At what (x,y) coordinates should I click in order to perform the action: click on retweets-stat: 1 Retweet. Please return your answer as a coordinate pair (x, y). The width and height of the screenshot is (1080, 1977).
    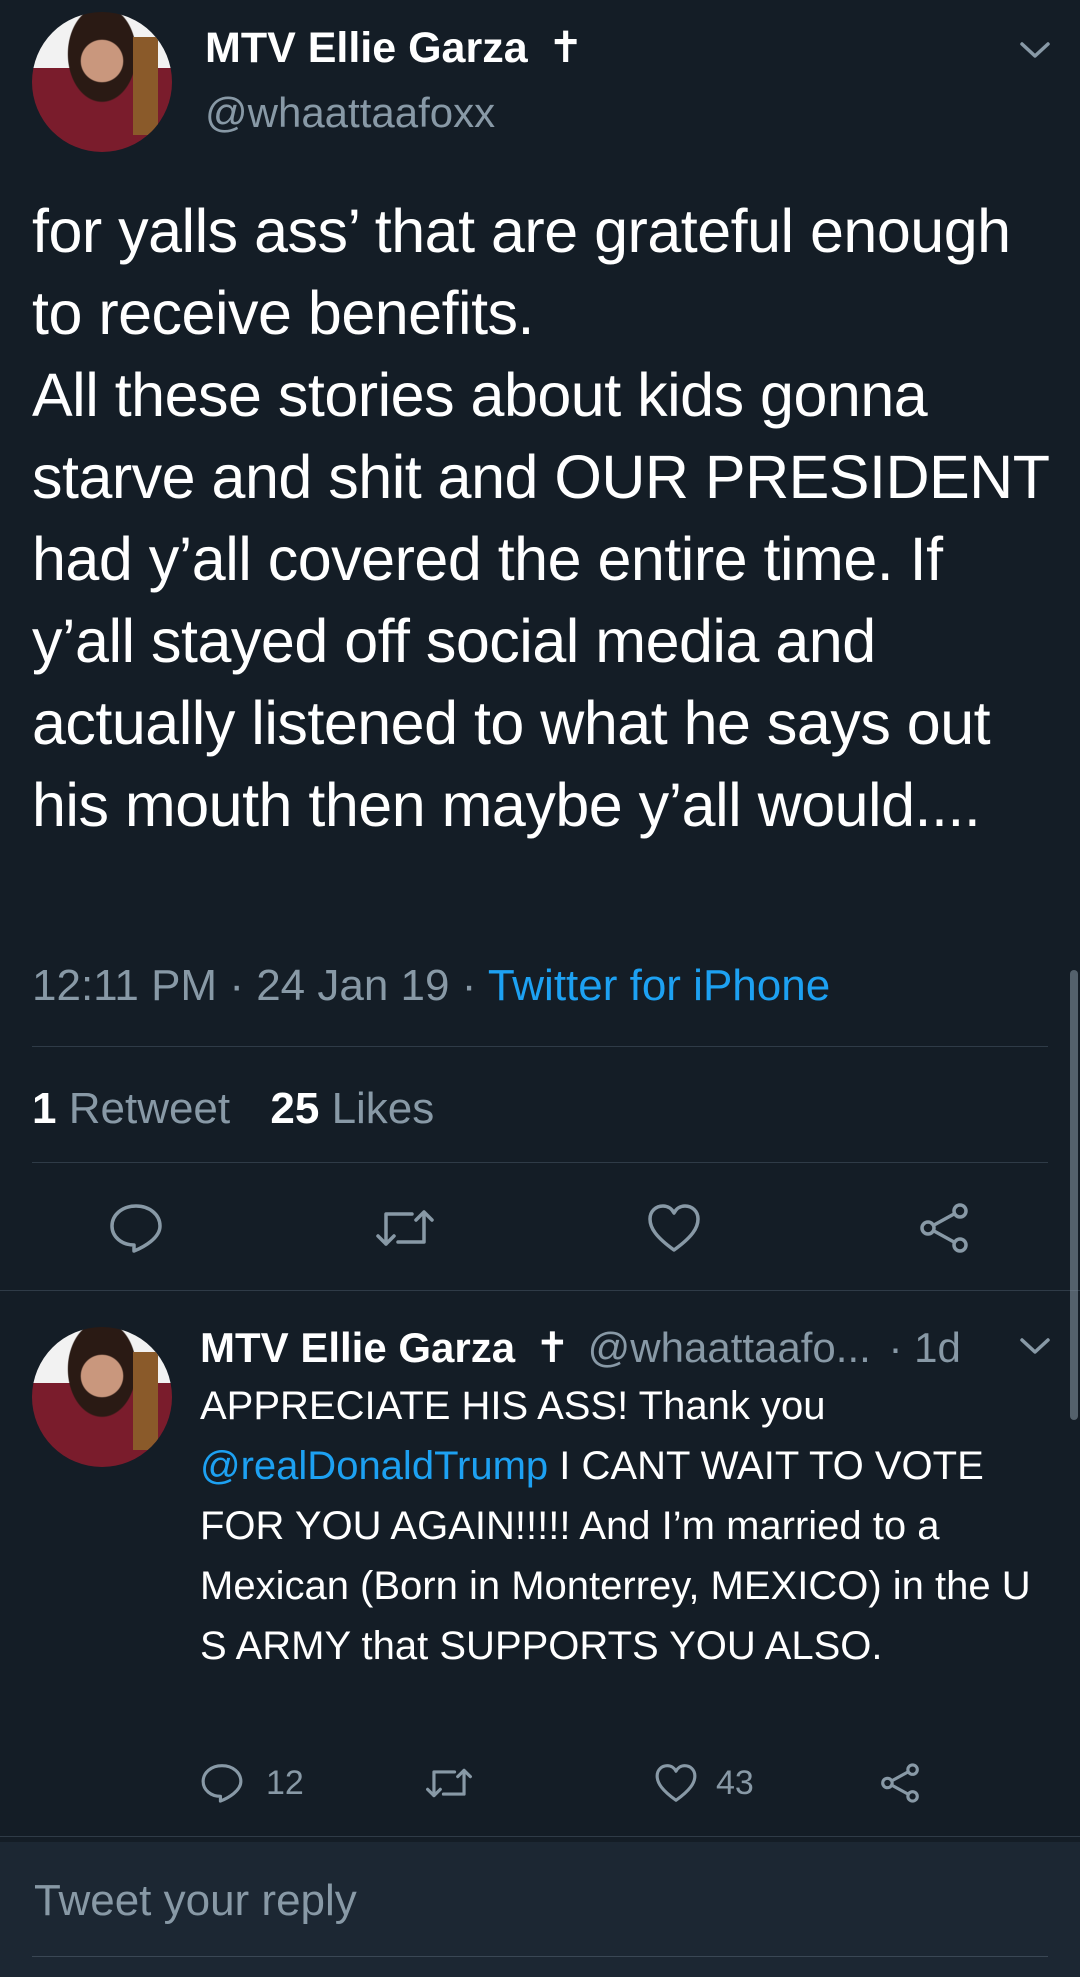
    Looking at the image, I should click on (137, 1108).